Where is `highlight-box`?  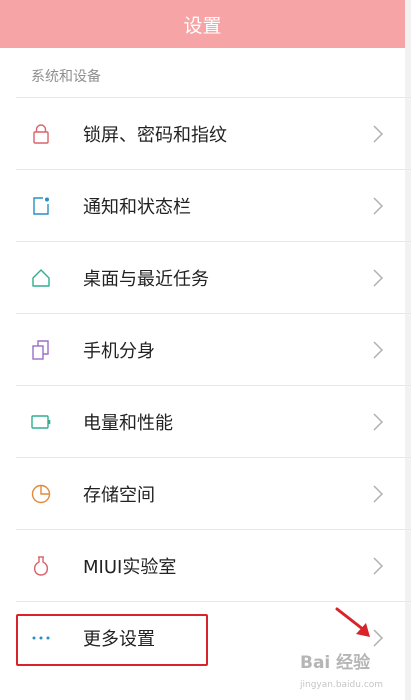 highlight-box is located at coordinates (112, 640).